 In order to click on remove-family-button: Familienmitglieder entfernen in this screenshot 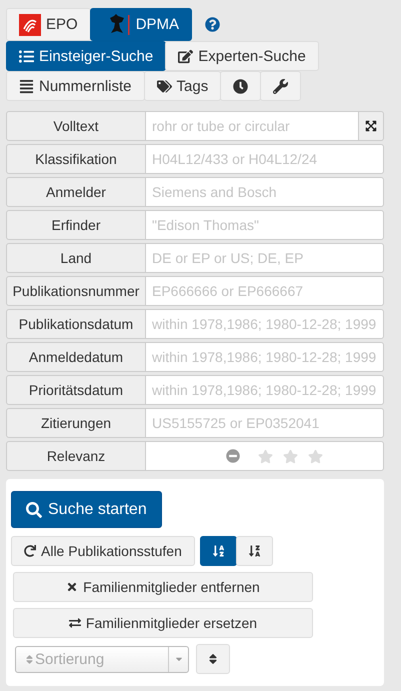, I will do `click(163, 587)`.